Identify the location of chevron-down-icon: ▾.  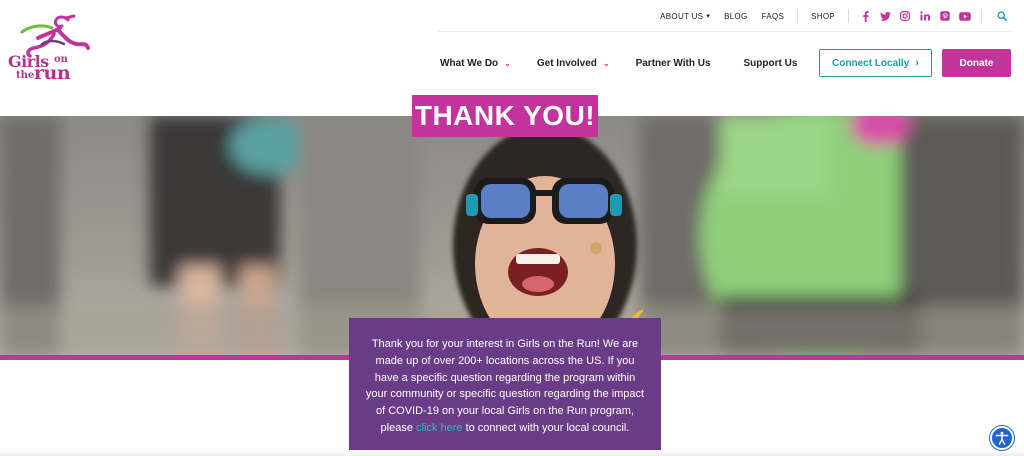
(708, 16).